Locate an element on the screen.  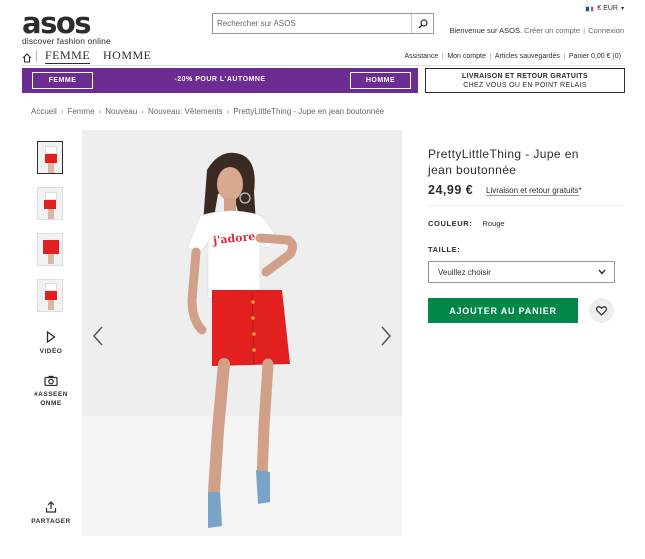
chevron-right-icon is located at coordinates (386, 336).